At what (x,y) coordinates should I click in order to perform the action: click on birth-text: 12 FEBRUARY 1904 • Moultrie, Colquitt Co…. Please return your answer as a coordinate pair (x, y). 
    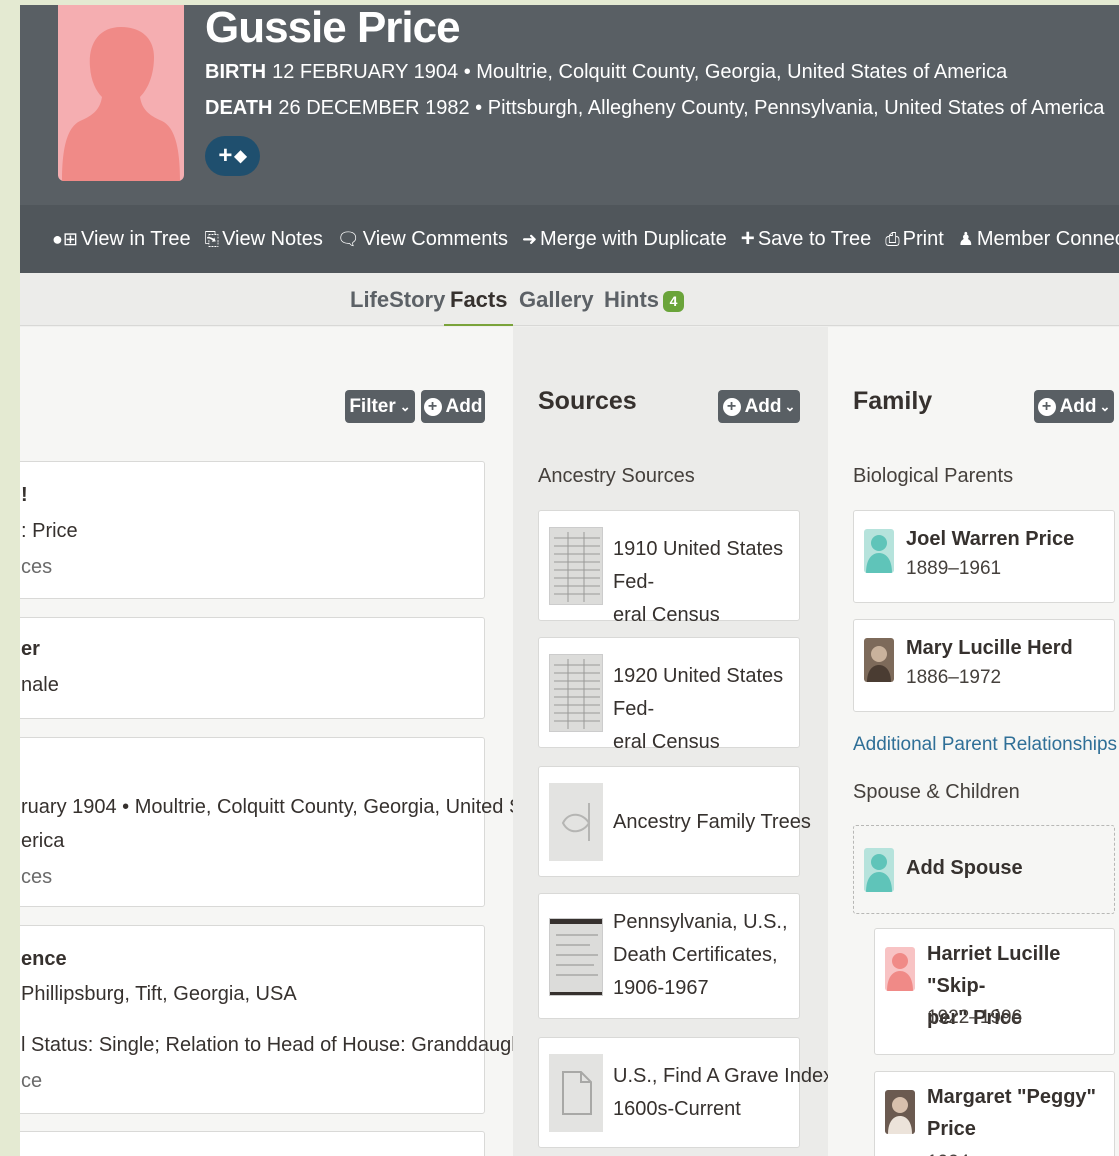
    Looking at the image, I should click on (640, 72).